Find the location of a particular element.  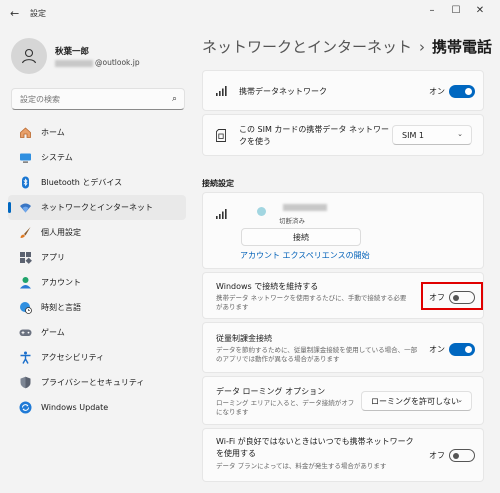

app-title: 設定 is located at coordinates (38, 13).